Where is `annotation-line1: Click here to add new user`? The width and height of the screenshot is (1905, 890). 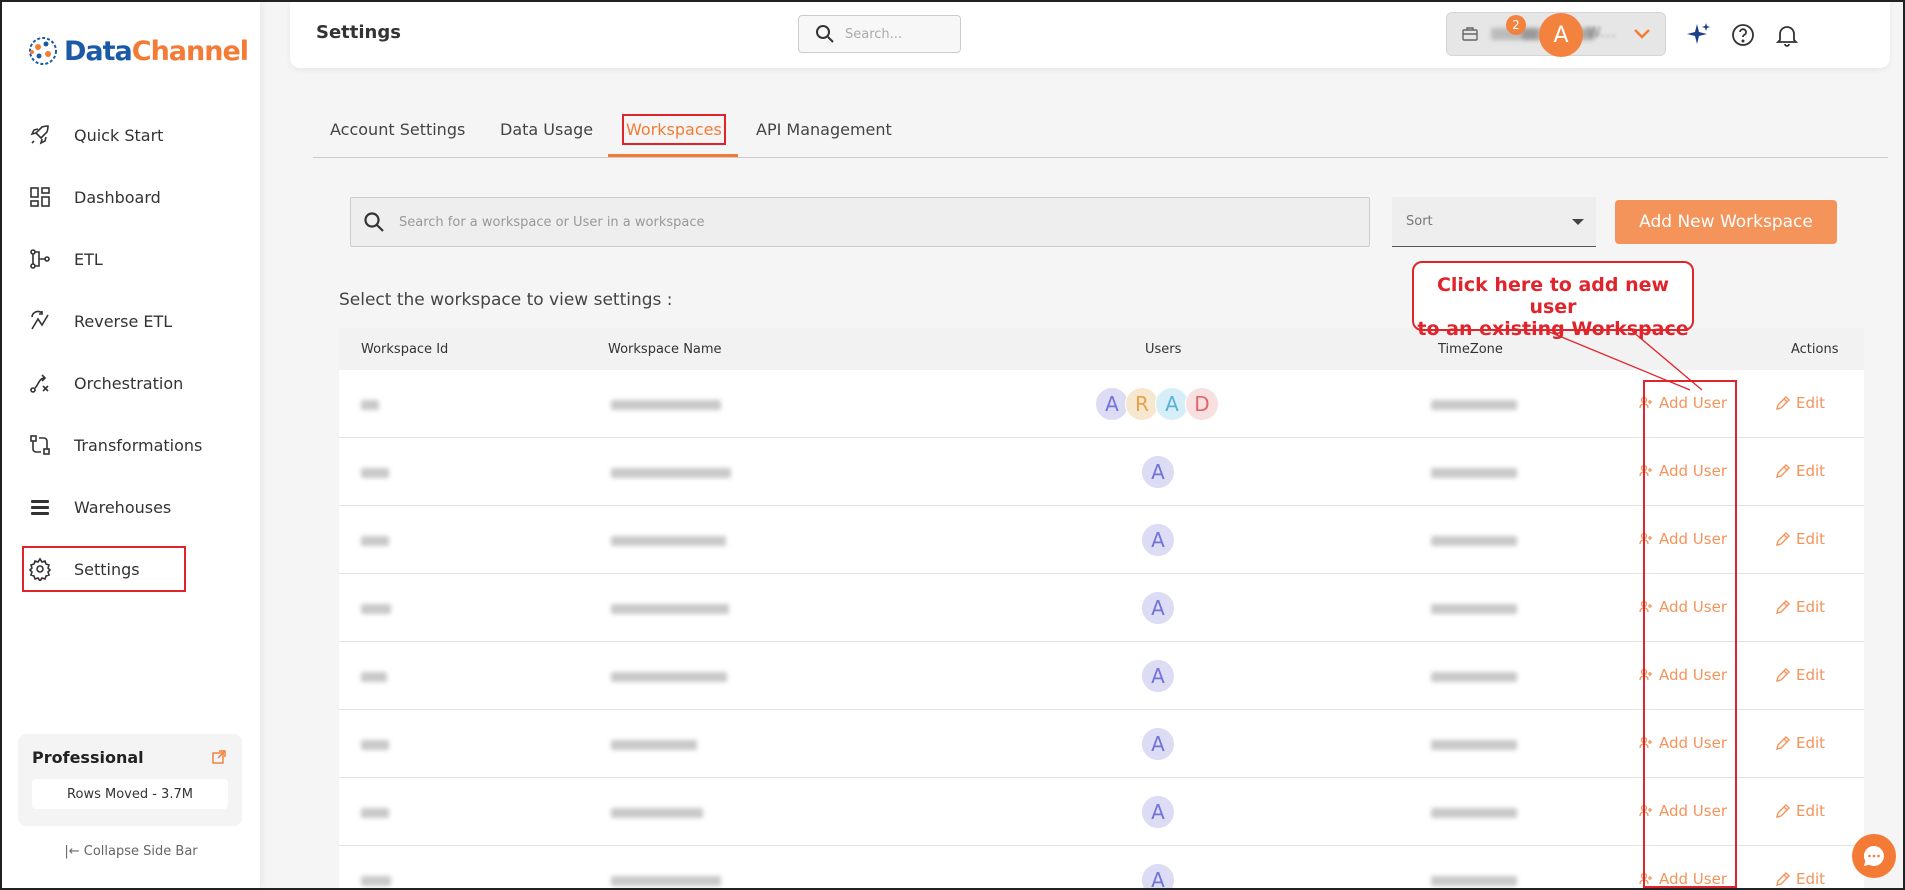
annotation-line1: Click here to add new user is located at coordinates (1553, 296).